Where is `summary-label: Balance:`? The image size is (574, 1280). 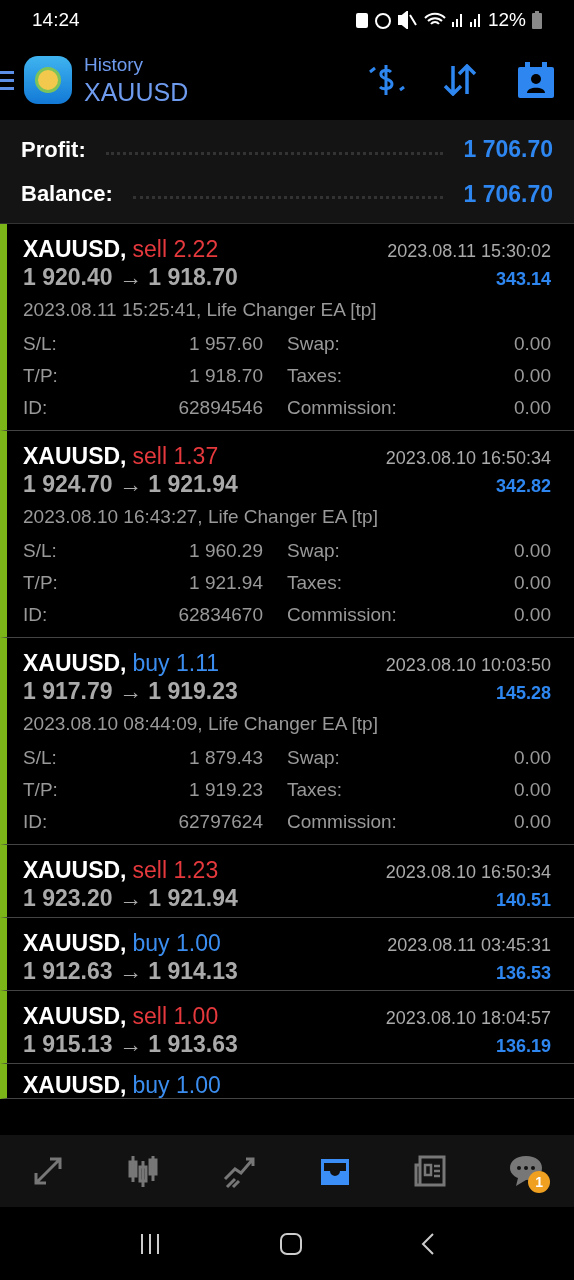 summary-label: Balance: is located at coordinates (67, 194).